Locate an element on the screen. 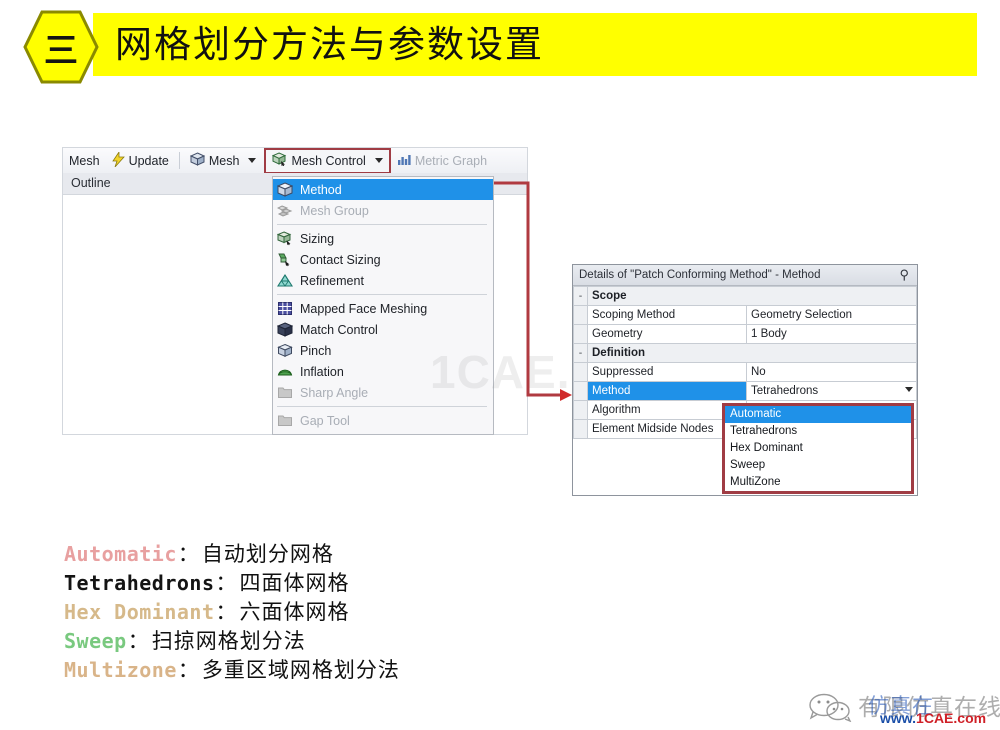  expander-scope: - is located at coordinates (580, 296).